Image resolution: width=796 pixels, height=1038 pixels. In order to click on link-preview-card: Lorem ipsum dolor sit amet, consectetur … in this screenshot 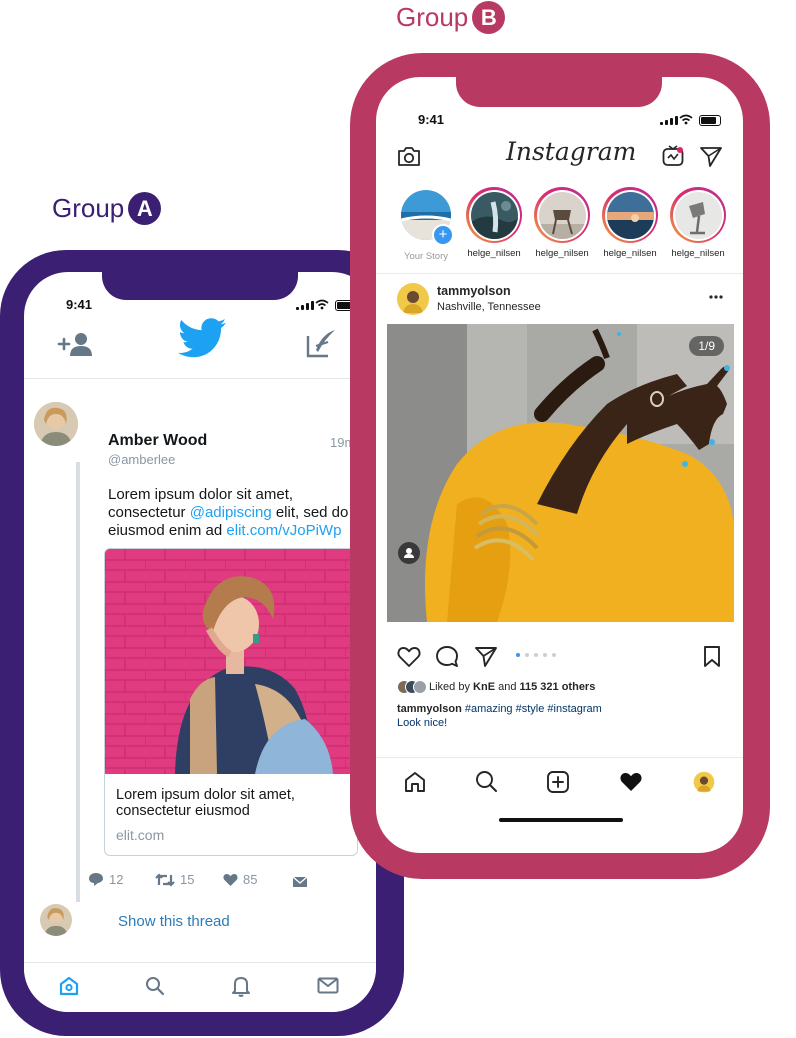, I will do `click(231, 702)`.